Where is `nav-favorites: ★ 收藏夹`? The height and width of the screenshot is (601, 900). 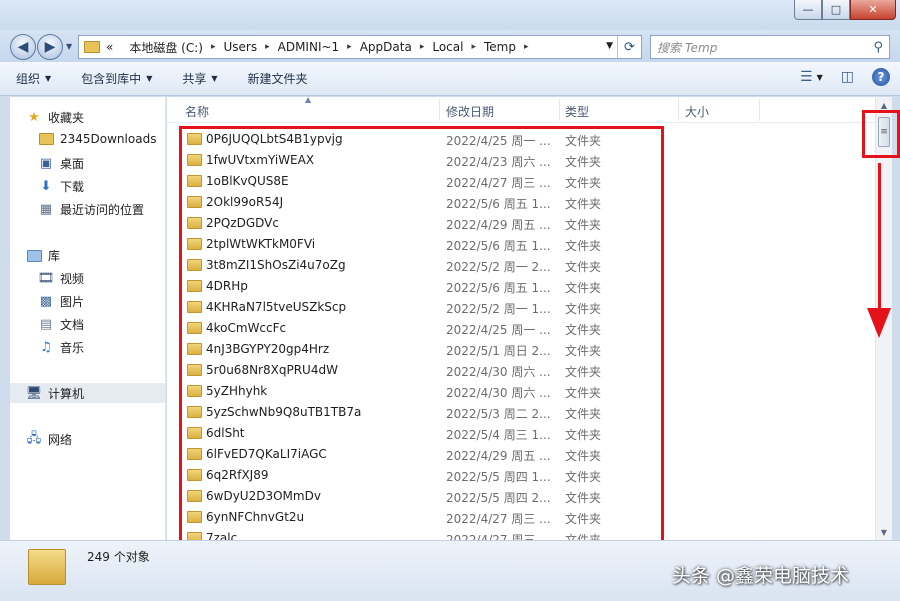
nav-favorites: ★ 收藏夹 is located at coordinates (55, 117).